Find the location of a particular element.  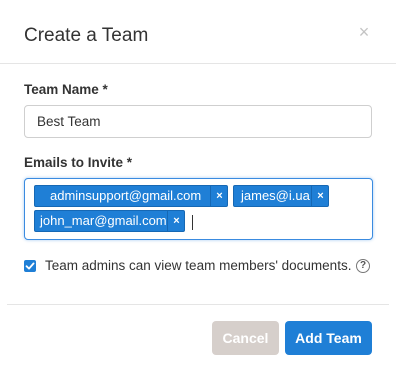

checkmark-icon is located at coordinates (30, 266).